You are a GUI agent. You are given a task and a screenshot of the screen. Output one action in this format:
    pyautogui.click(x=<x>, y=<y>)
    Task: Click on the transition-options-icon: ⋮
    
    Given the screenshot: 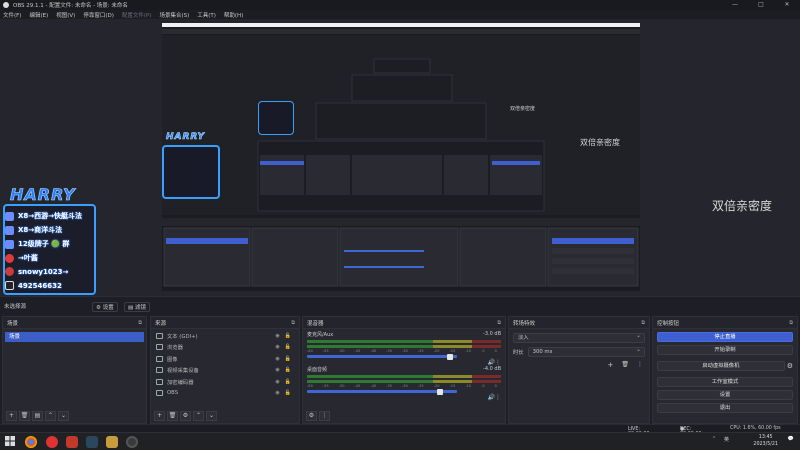 What is the action you would take?
    pyautogui.click(x=640, y=365)
    